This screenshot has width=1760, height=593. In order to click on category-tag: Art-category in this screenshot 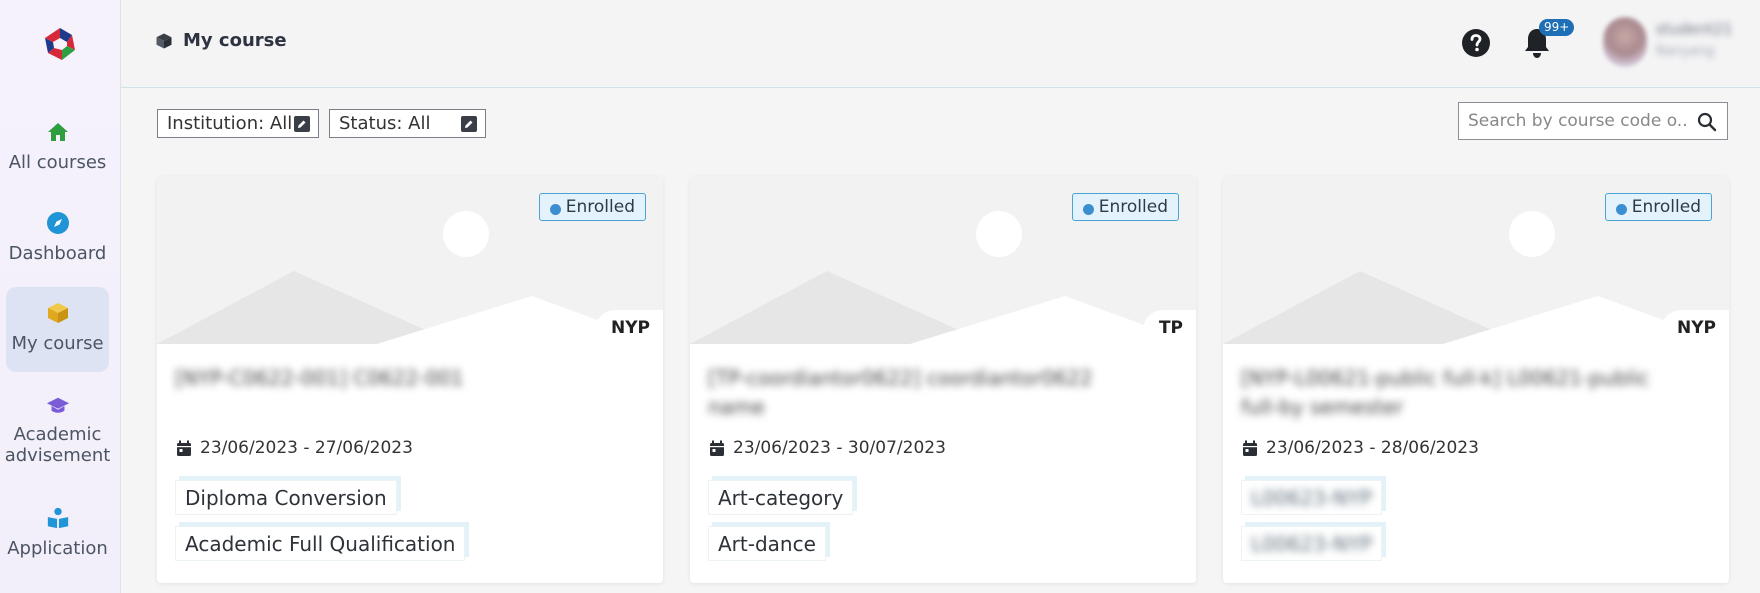, I will do `click(781, 497)`.